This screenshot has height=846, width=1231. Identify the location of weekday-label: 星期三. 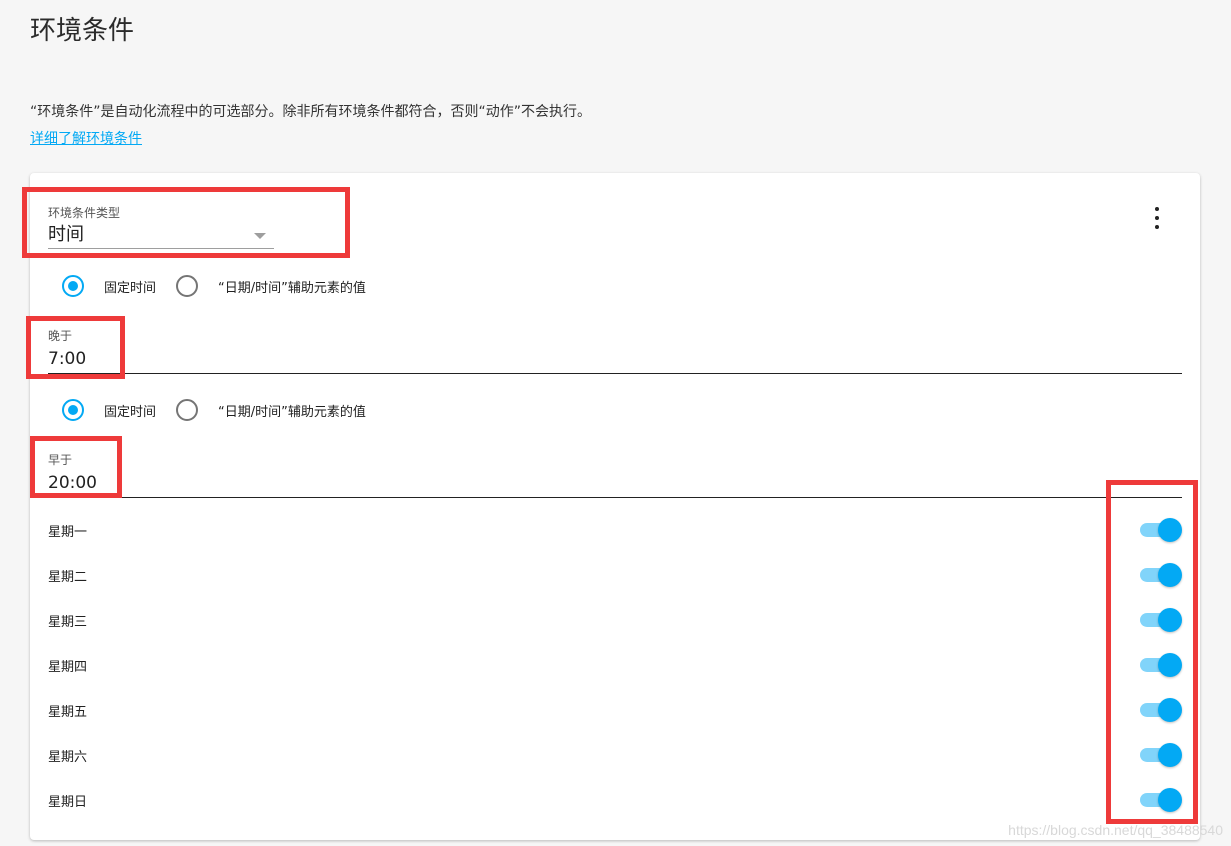
(68, 622).